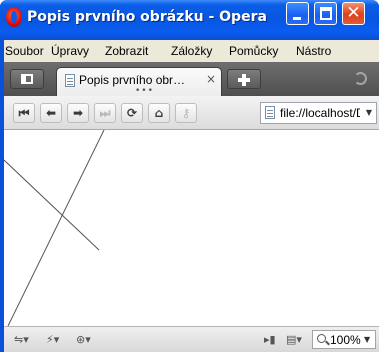  What do you see at coordinates (313, 51) in the screenshot?
I see `menu-nastroje: Nástro` at bounding box center [313, 51].